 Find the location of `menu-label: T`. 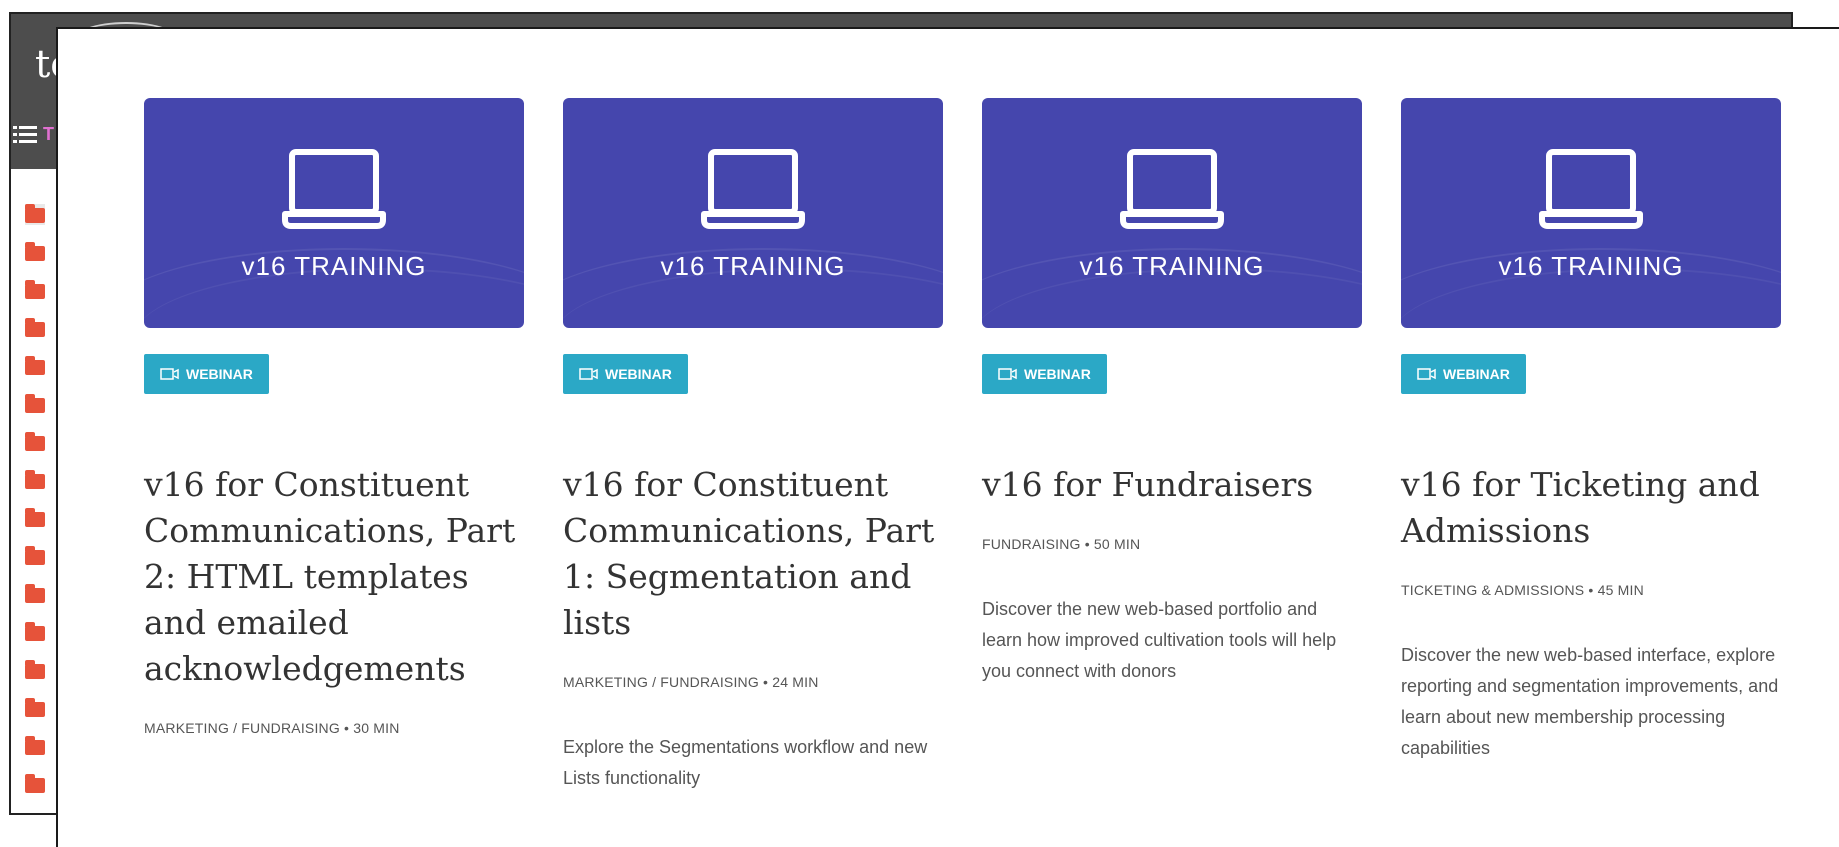

menu-label: T is located at coordinates (48, 134).